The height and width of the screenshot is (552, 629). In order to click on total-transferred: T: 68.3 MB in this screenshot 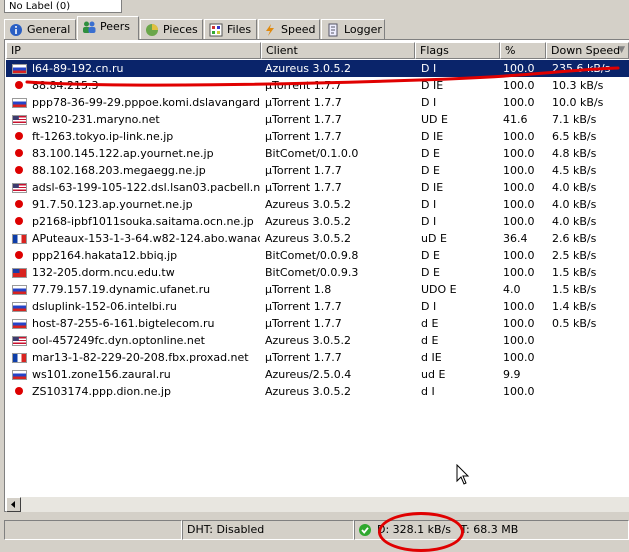, I will do `click(489, 529)`.